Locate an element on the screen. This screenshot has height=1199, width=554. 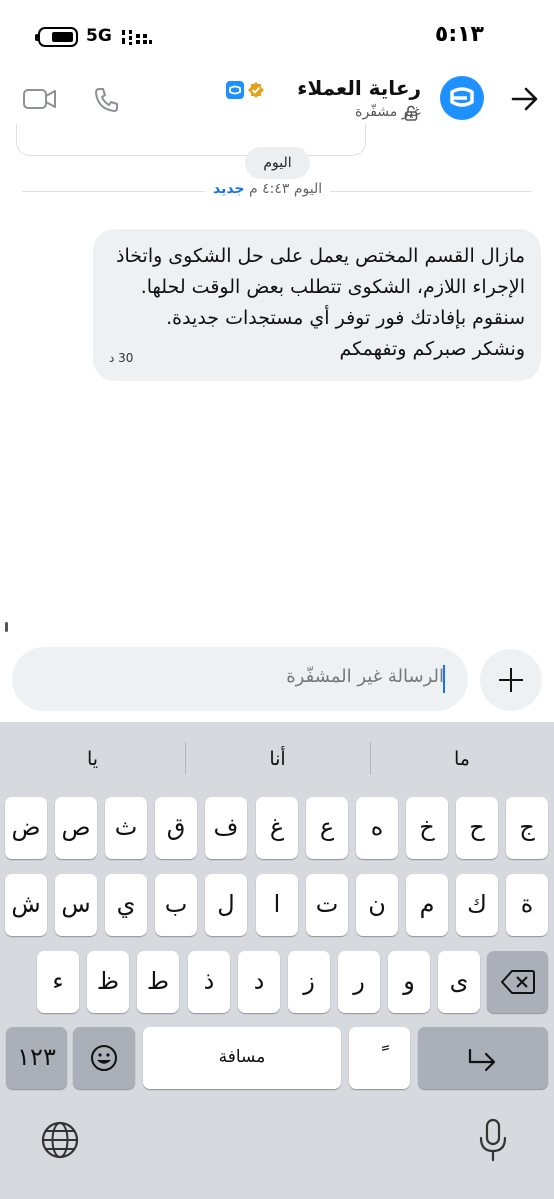
enter-key is located at coordinates (483, 1058).